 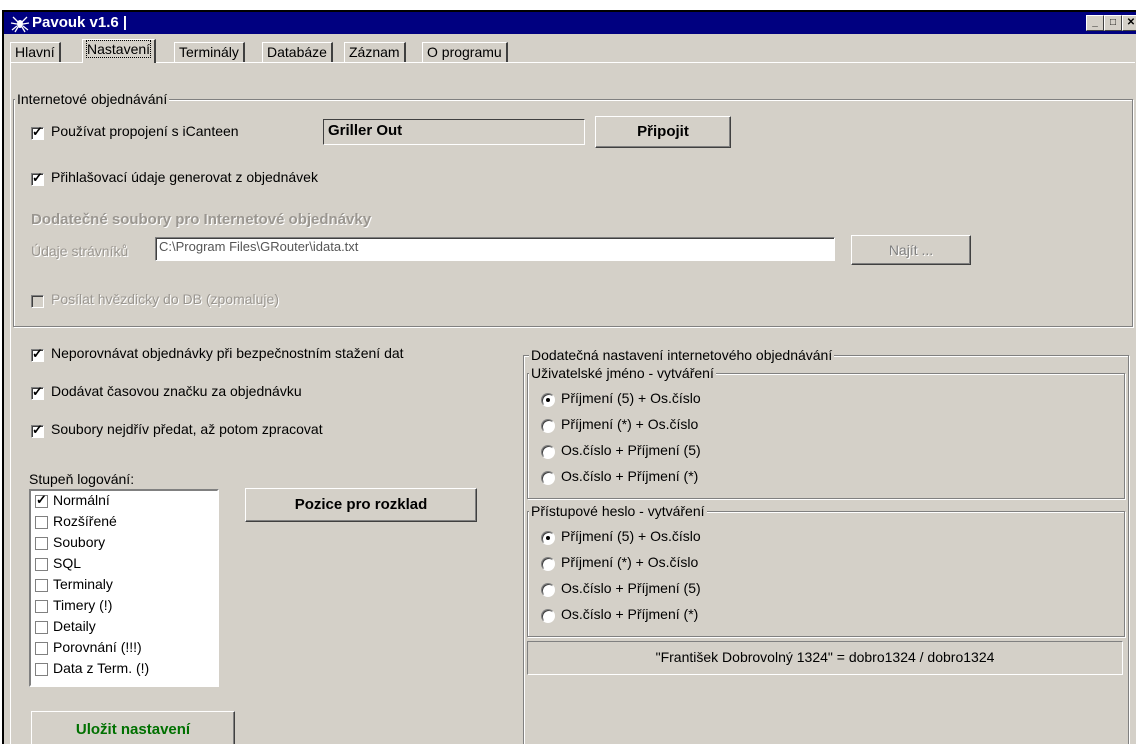 I want to click on maximize-button: □, so click(x=1113, y=23).